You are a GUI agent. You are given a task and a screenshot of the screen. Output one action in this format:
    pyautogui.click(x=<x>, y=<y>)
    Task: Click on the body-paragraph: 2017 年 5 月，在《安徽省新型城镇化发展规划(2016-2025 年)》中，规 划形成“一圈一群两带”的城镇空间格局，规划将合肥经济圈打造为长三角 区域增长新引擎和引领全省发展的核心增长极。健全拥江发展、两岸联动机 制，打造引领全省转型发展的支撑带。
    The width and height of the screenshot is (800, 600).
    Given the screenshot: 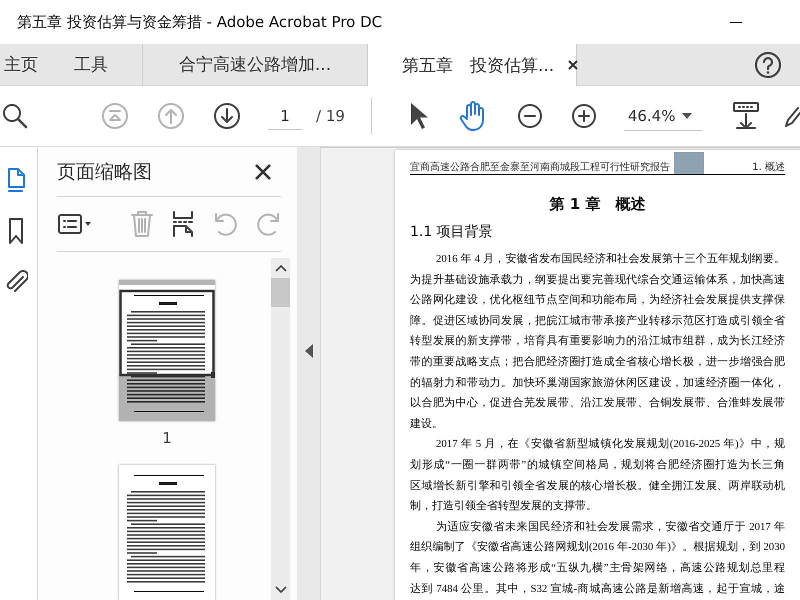 What is the action you would take?
    pyautogui.click(x=597, y=475)
    